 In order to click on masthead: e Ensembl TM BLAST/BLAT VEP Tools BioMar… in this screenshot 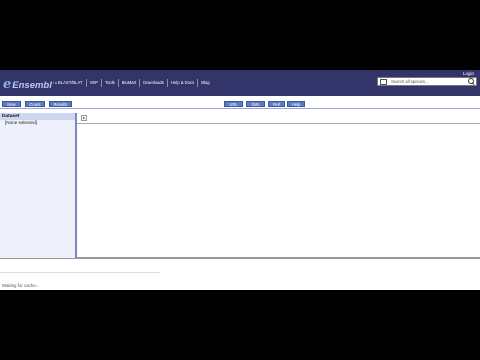, I will do `click(240, 83)`.